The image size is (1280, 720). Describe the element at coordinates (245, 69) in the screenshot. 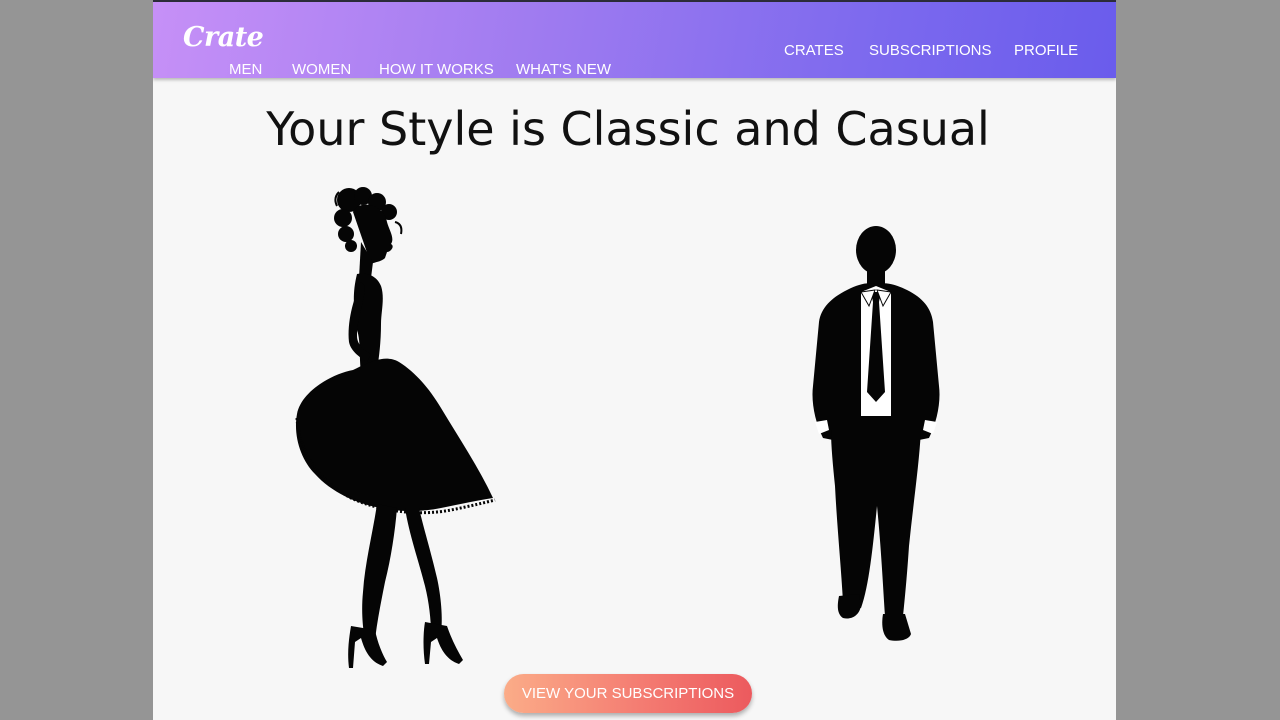

I see `nav-link-men: MEN` at that location.